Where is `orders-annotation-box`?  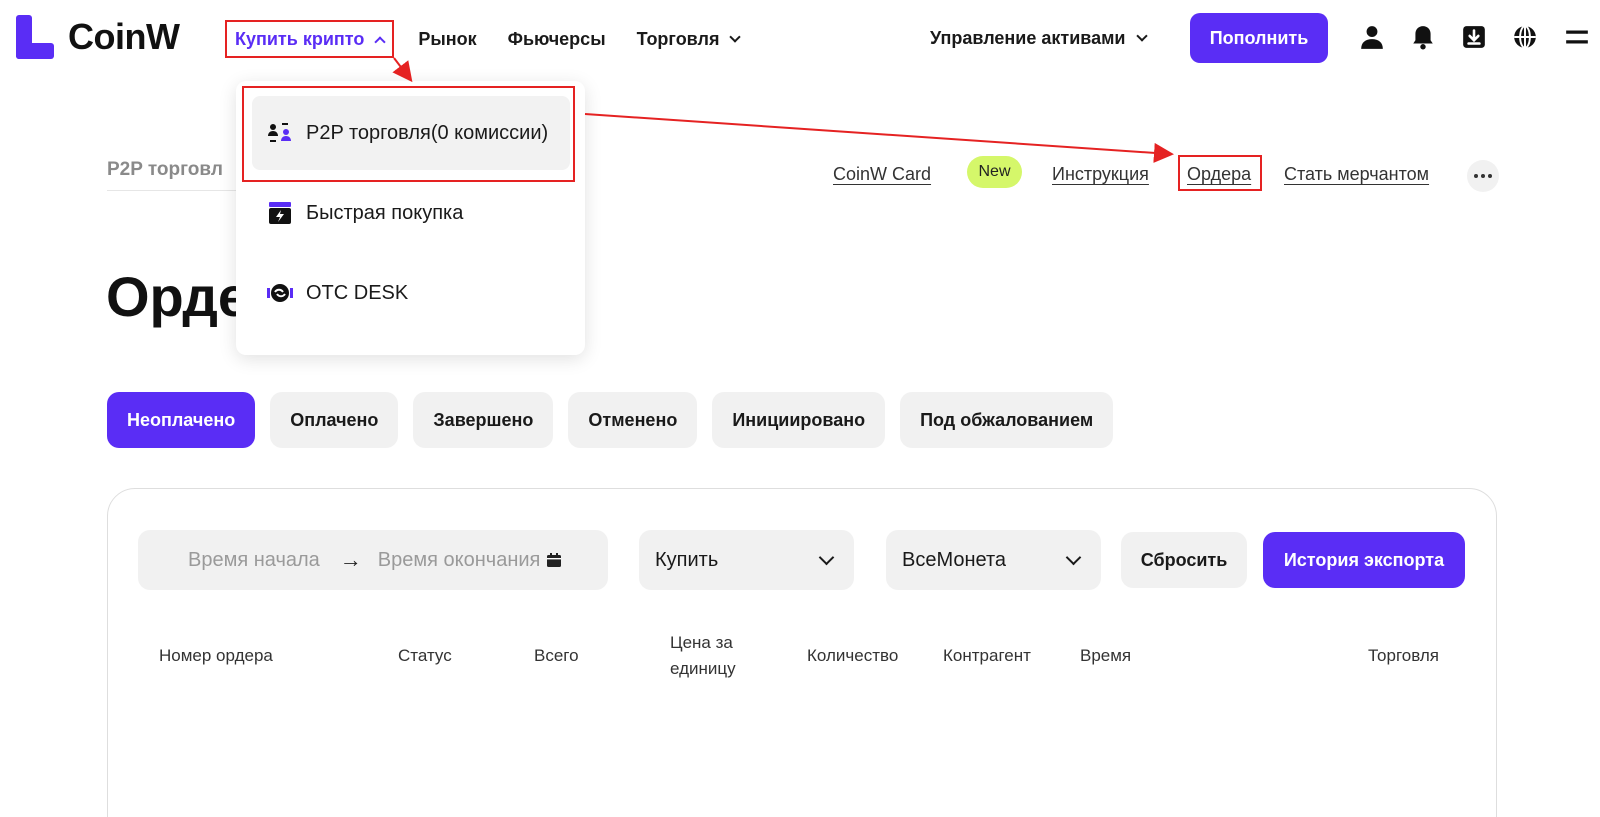
orders-annotation-box is located at coordinates (1220, 173).